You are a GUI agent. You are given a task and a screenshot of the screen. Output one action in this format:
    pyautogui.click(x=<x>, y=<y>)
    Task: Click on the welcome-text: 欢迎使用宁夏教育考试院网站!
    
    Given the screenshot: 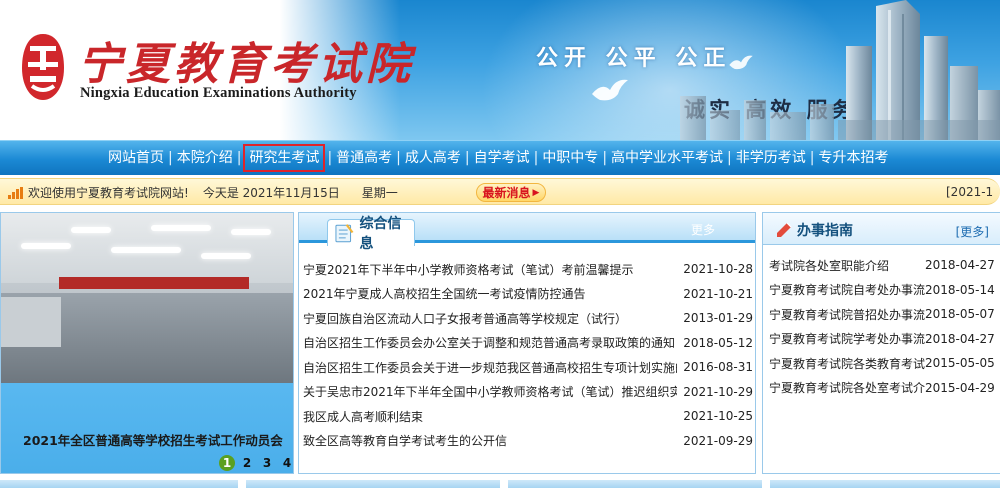 What is the action you would take?
    pyautogui.click(x=108, y=193)
    